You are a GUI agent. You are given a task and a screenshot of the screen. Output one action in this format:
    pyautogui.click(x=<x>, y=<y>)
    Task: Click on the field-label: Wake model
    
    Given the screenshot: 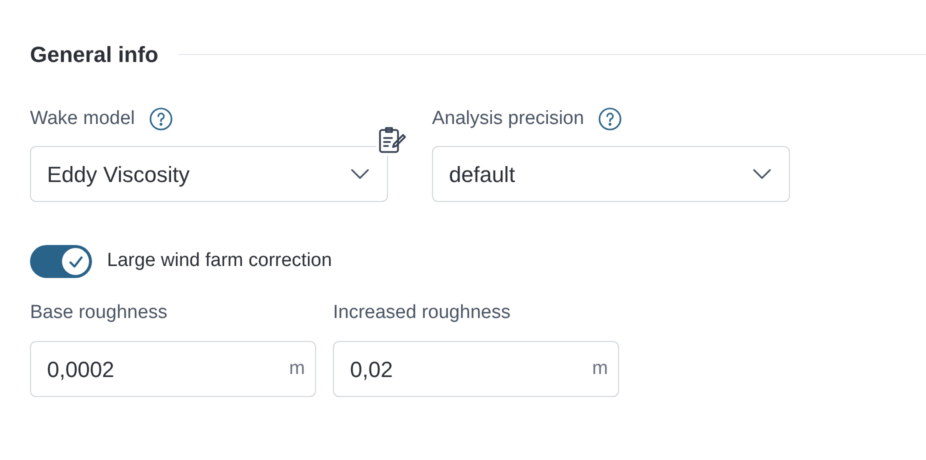 What is the action you would take?
    pyautogui.click(x=82, y=118)
    